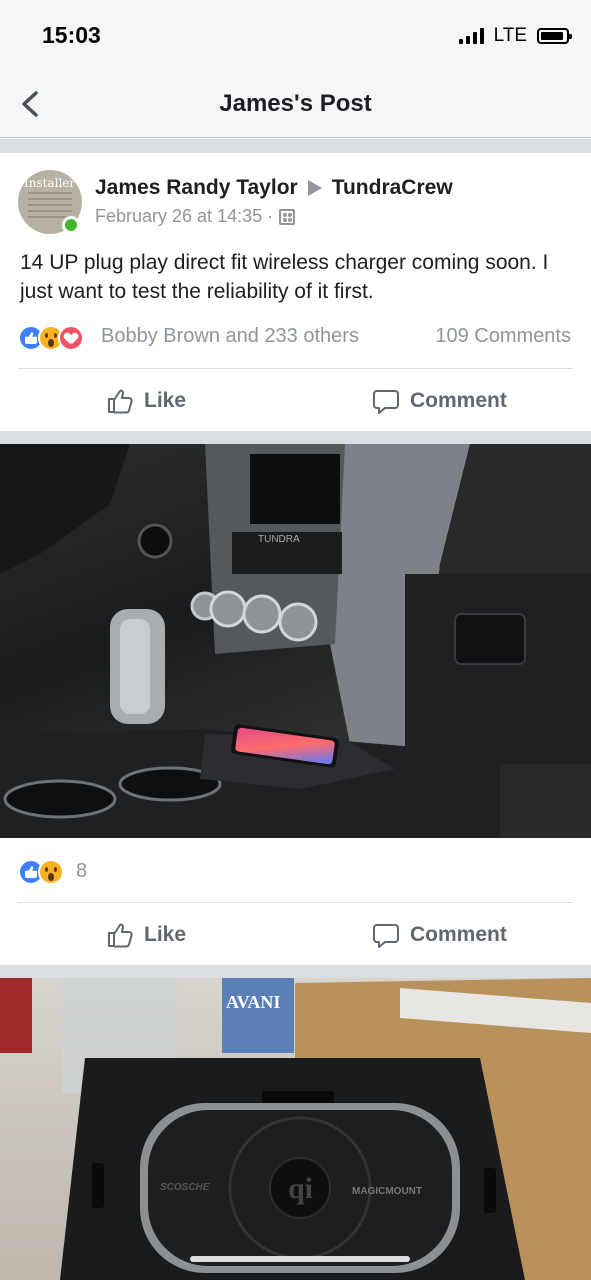 The image size is (591, 1280). I want to click on comments-count: 109 Comments, so click(503, 336).